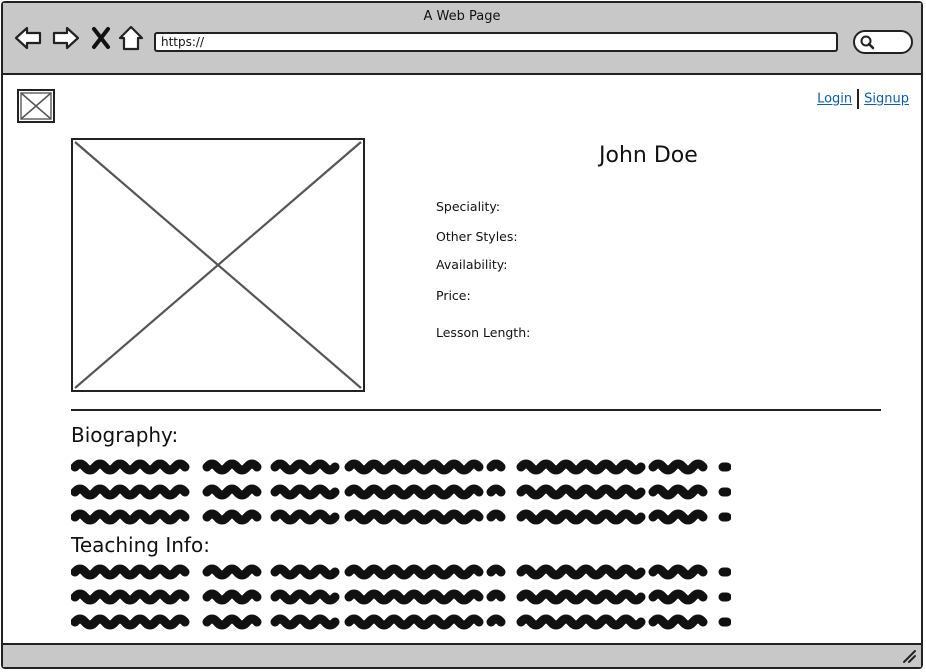 The width and height of the screenshot is (926, 672). I want to click on login-link: Login, so click(834, 99).